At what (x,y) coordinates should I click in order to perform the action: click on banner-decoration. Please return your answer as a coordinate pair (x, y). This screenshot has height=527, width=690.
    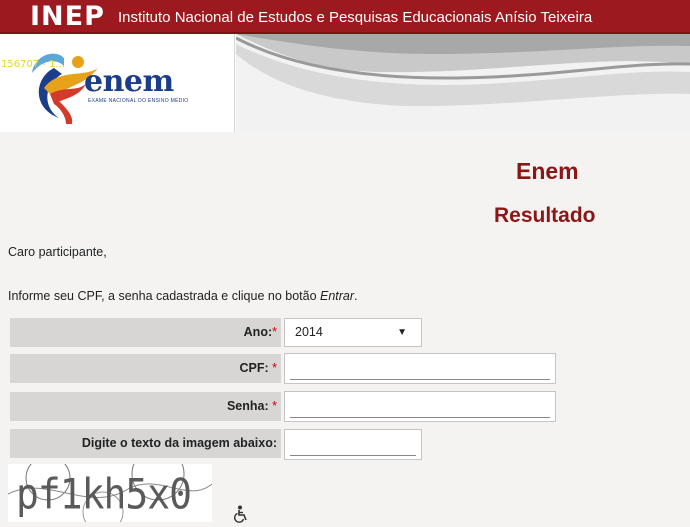
    Looking at the image, I should click on (463, 83).